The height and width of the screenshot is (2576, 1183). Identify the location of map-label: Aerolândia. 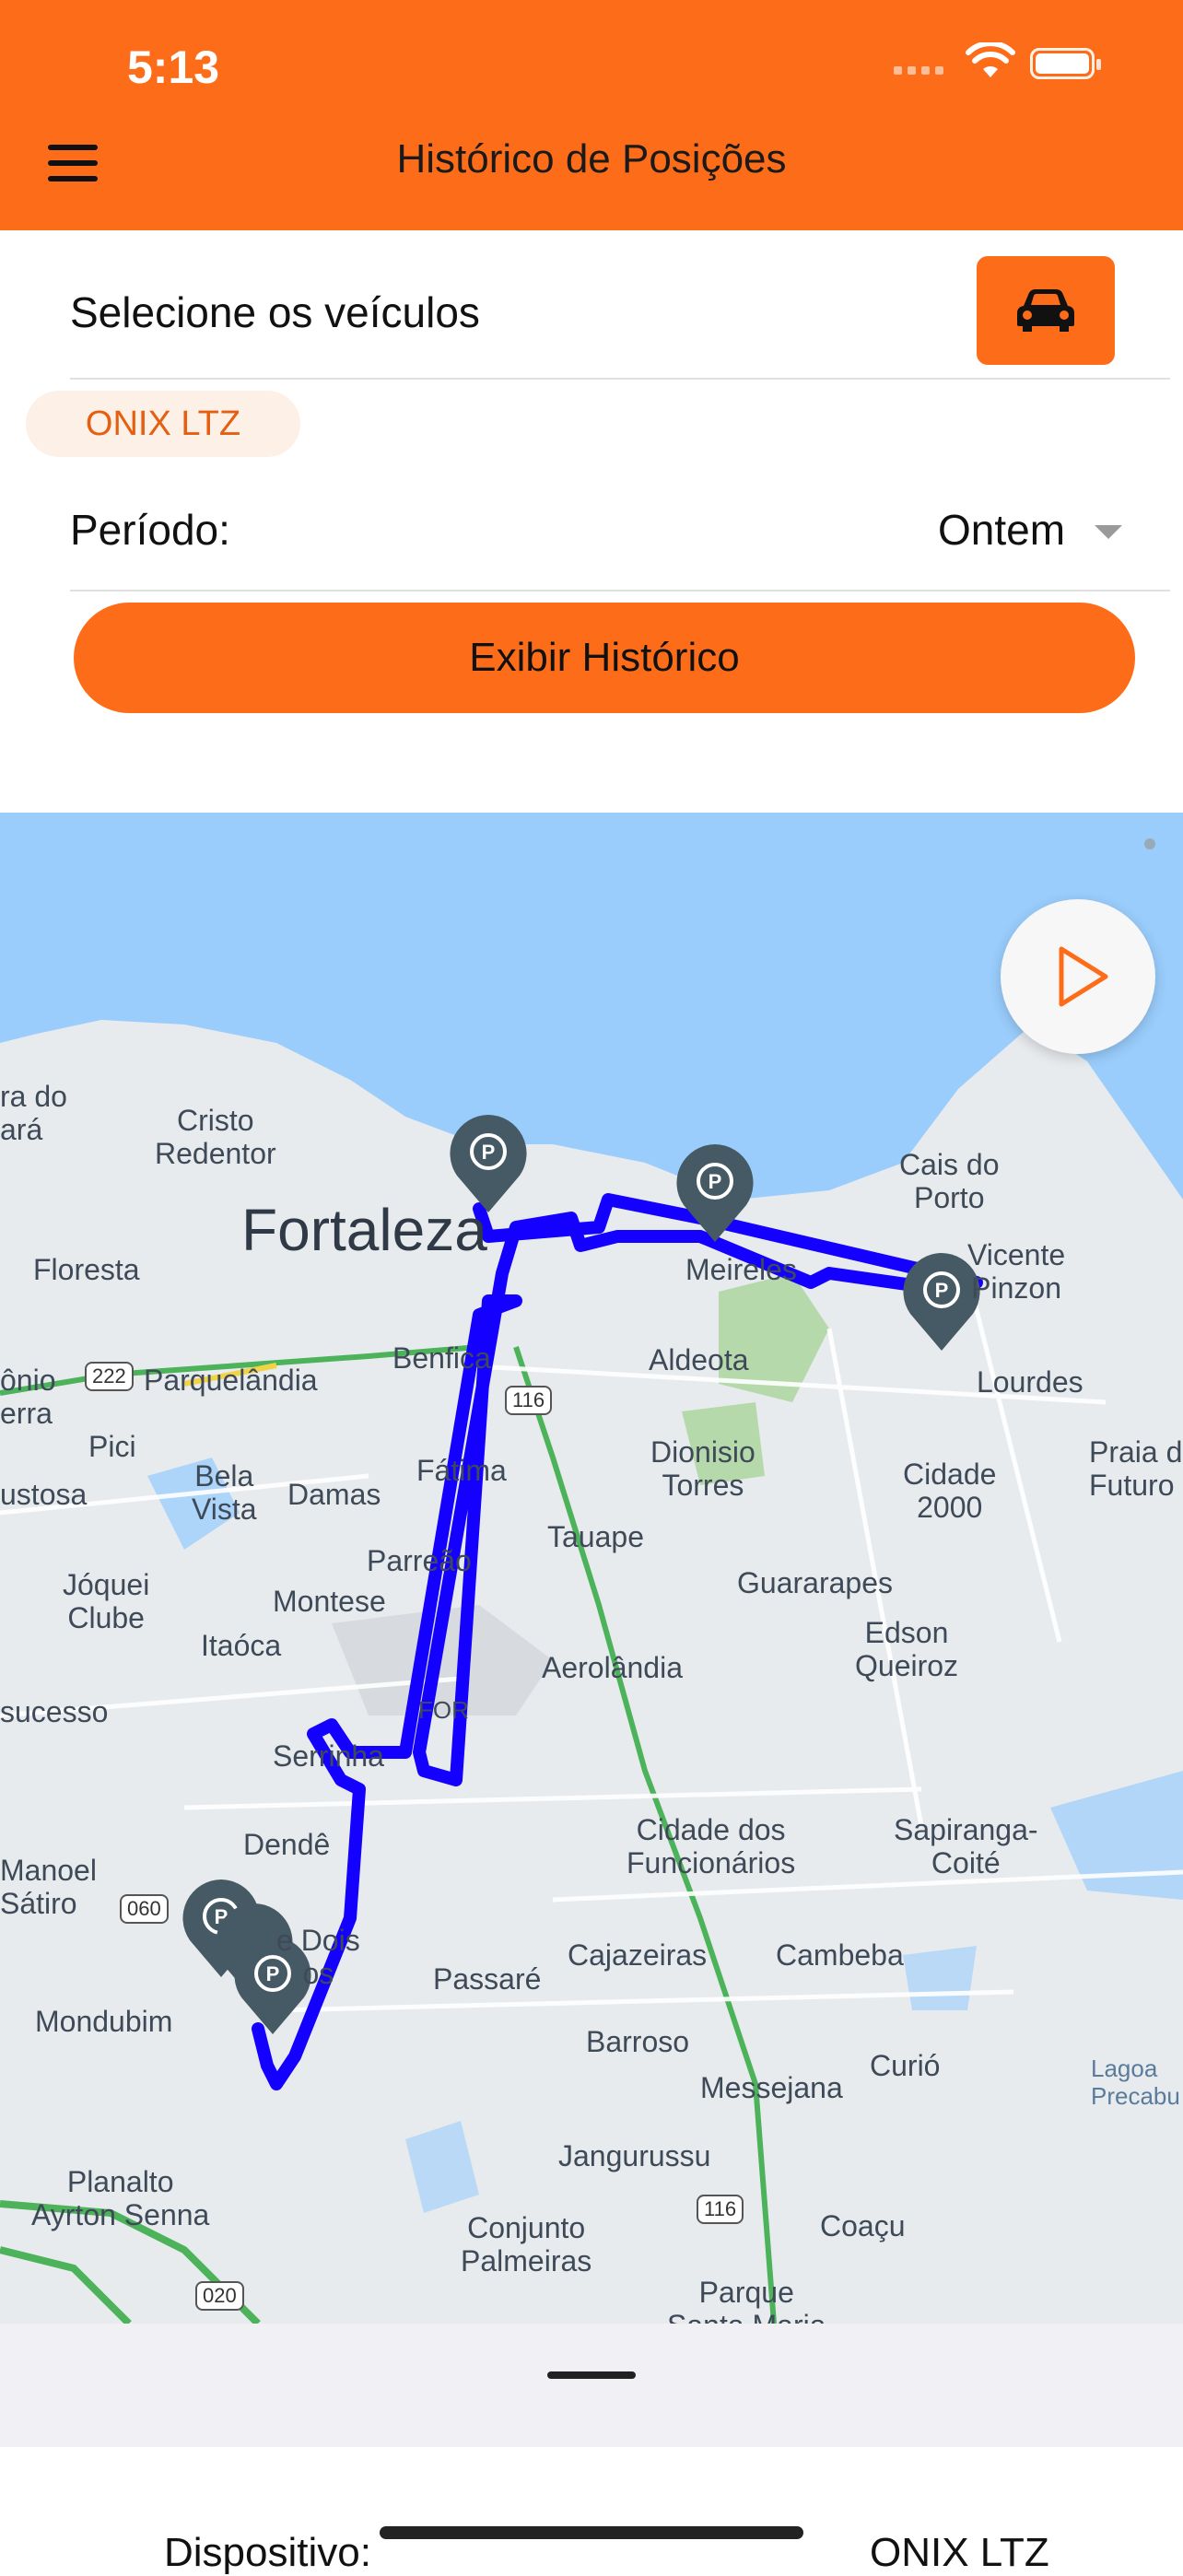
(612, 1667).